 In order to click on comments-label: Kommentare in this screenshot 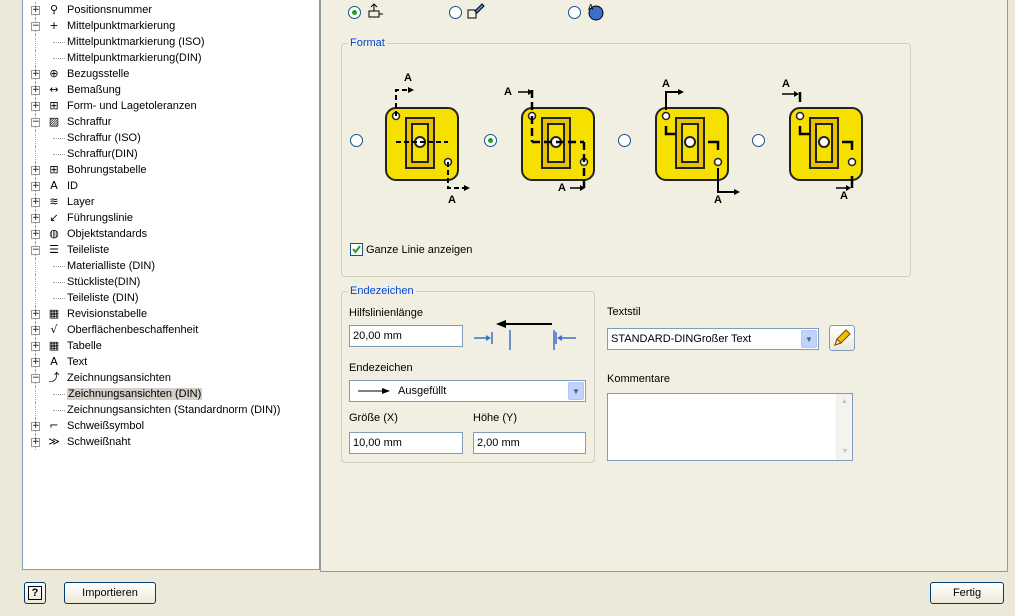, I will do `click(638, 379)`.